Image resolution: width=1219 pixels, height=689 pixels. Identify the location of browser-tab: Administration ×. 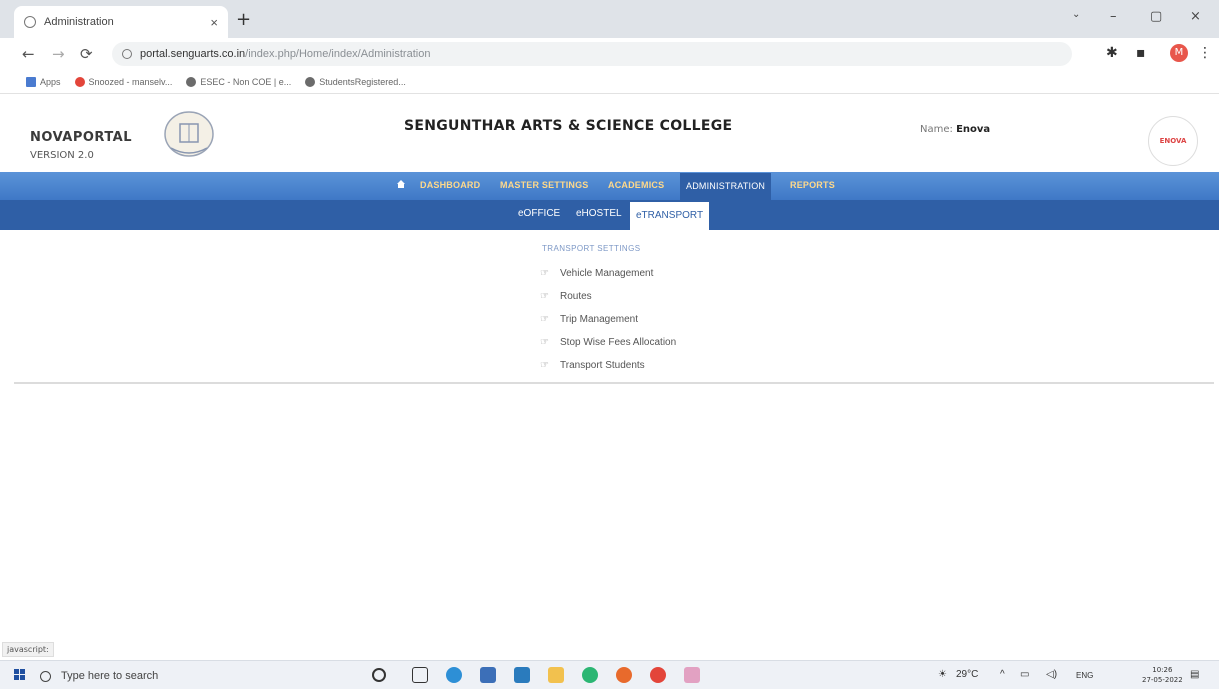
(121, 22).